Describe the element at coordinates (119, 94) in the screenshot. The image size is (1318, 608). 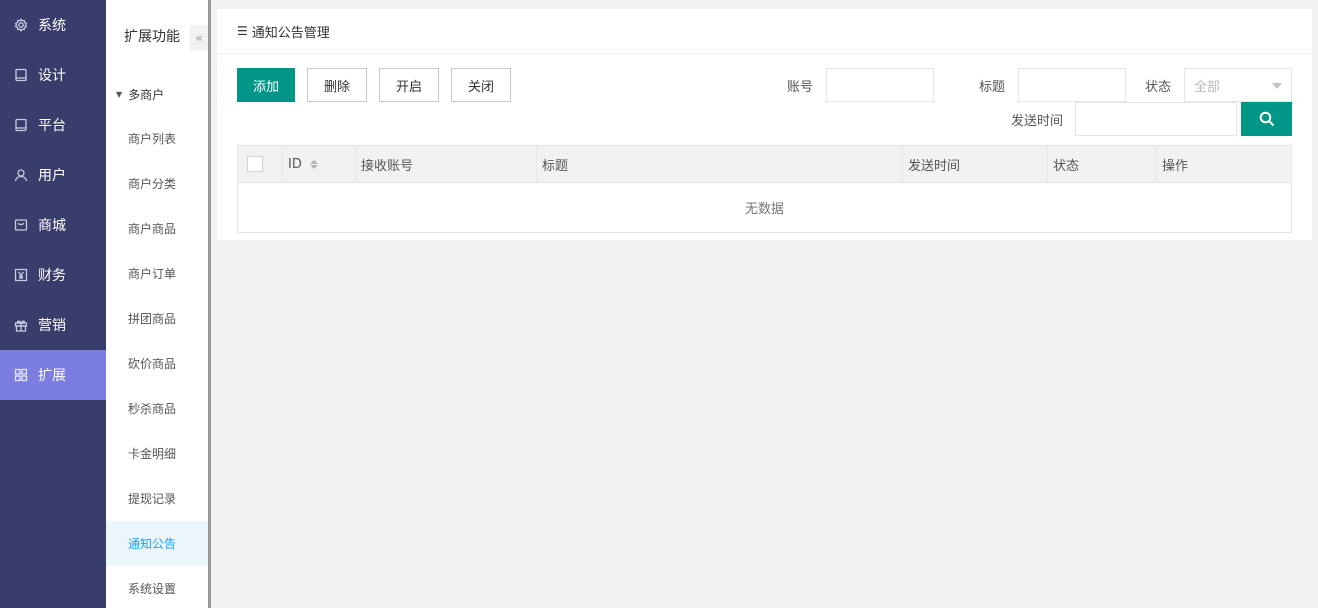
I see `caret-down-icon: ▼` at that location.